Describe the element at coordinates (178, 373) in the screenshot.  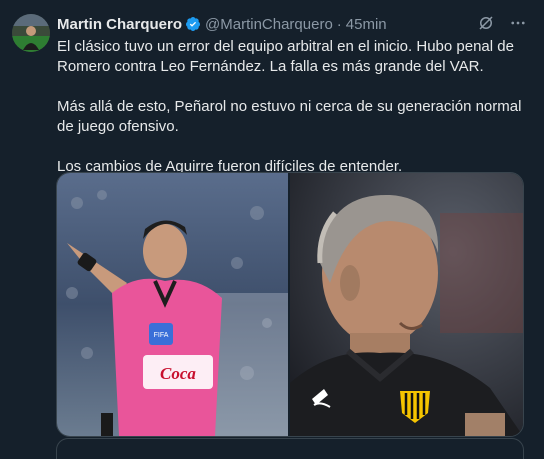
I see `coca-cola-logo-text: Coca` at that location.